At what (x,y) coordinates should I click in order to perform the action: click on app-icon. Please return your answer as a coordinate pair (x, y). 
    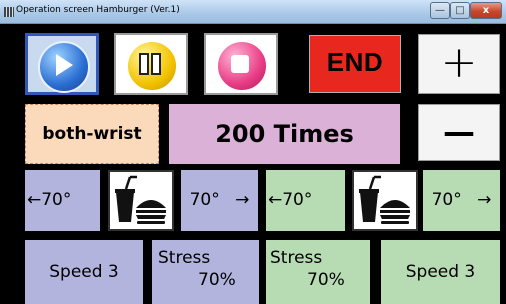
    Looking at the image, I should click on (9, 12).